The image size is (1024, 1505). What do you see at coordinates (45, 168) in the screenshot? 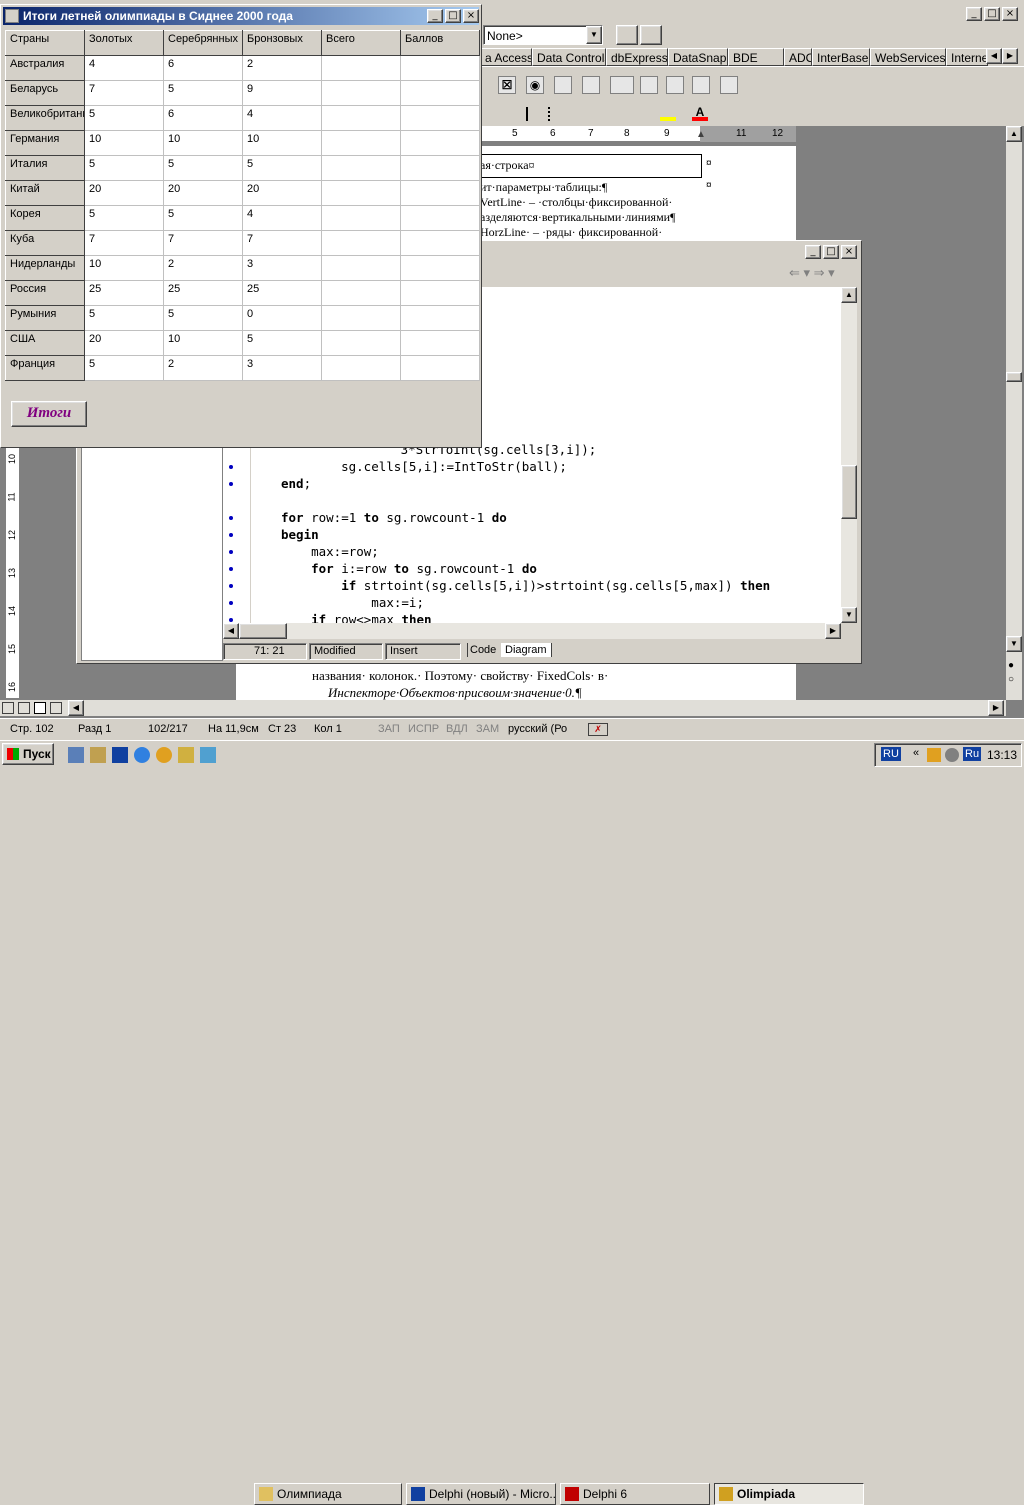
I see `grid-row-header: Италия` at bounding box center [45, 168].